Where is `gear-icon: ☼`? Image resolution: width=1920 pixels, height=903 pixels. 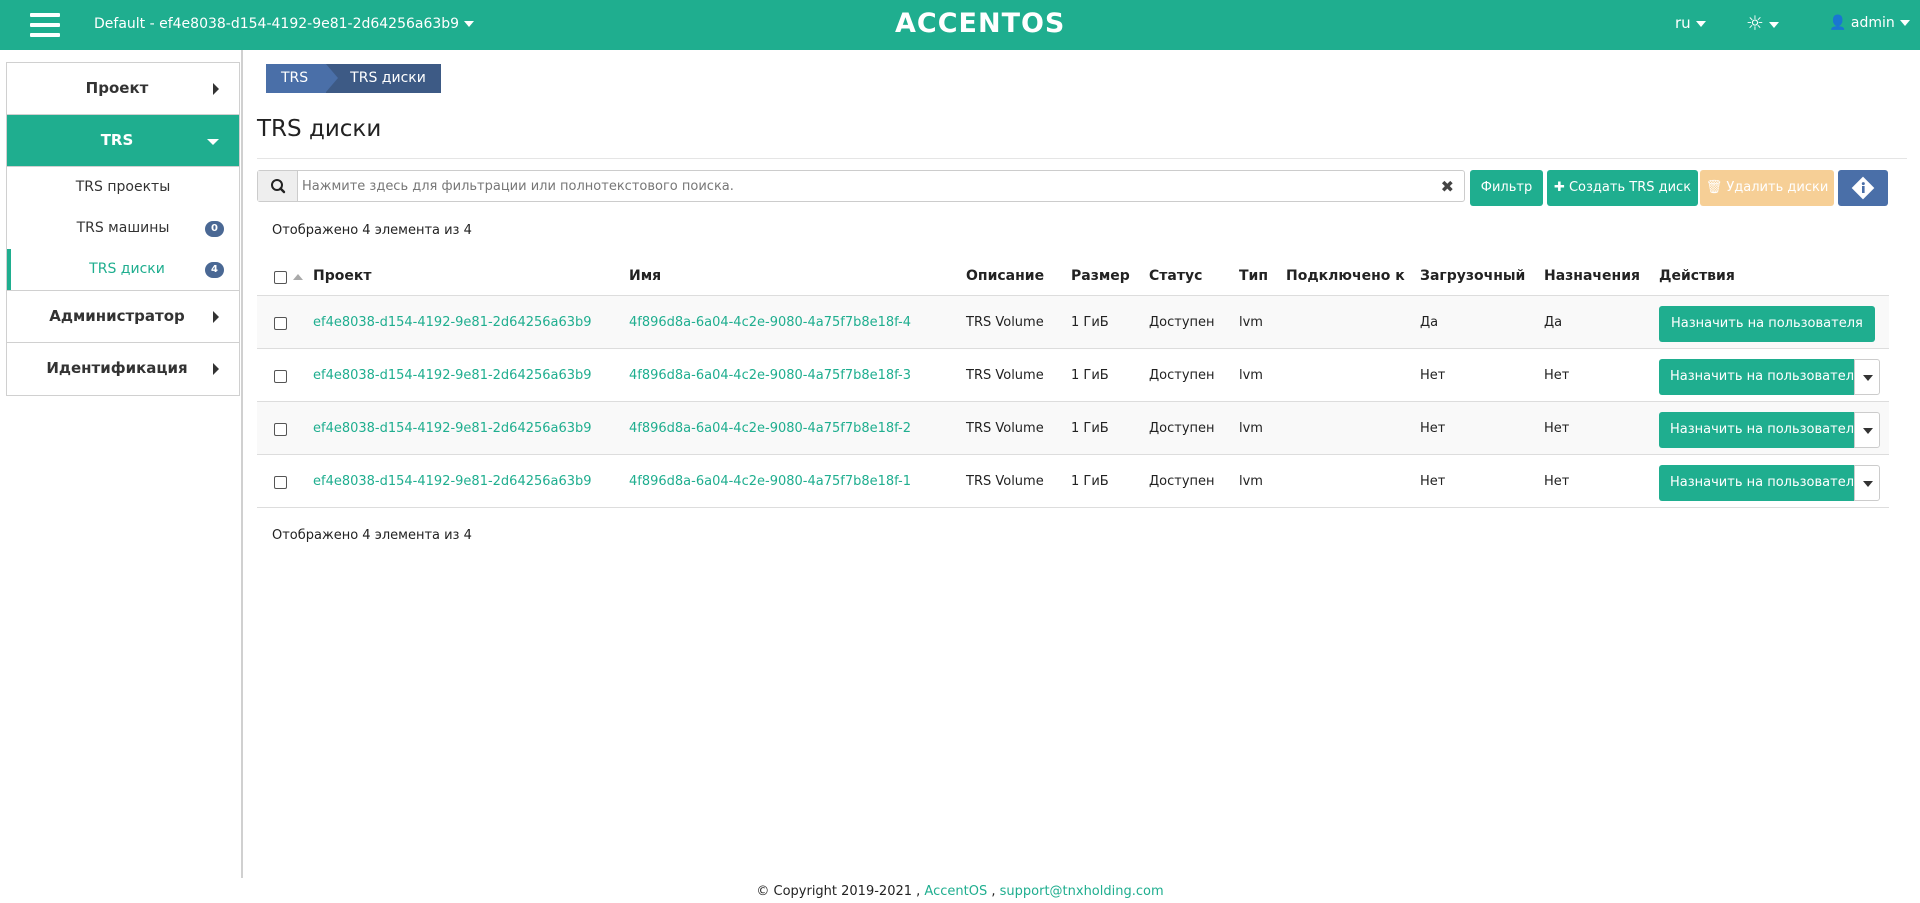 gear-icon: ☼ is located at coordinates (1755, 23).